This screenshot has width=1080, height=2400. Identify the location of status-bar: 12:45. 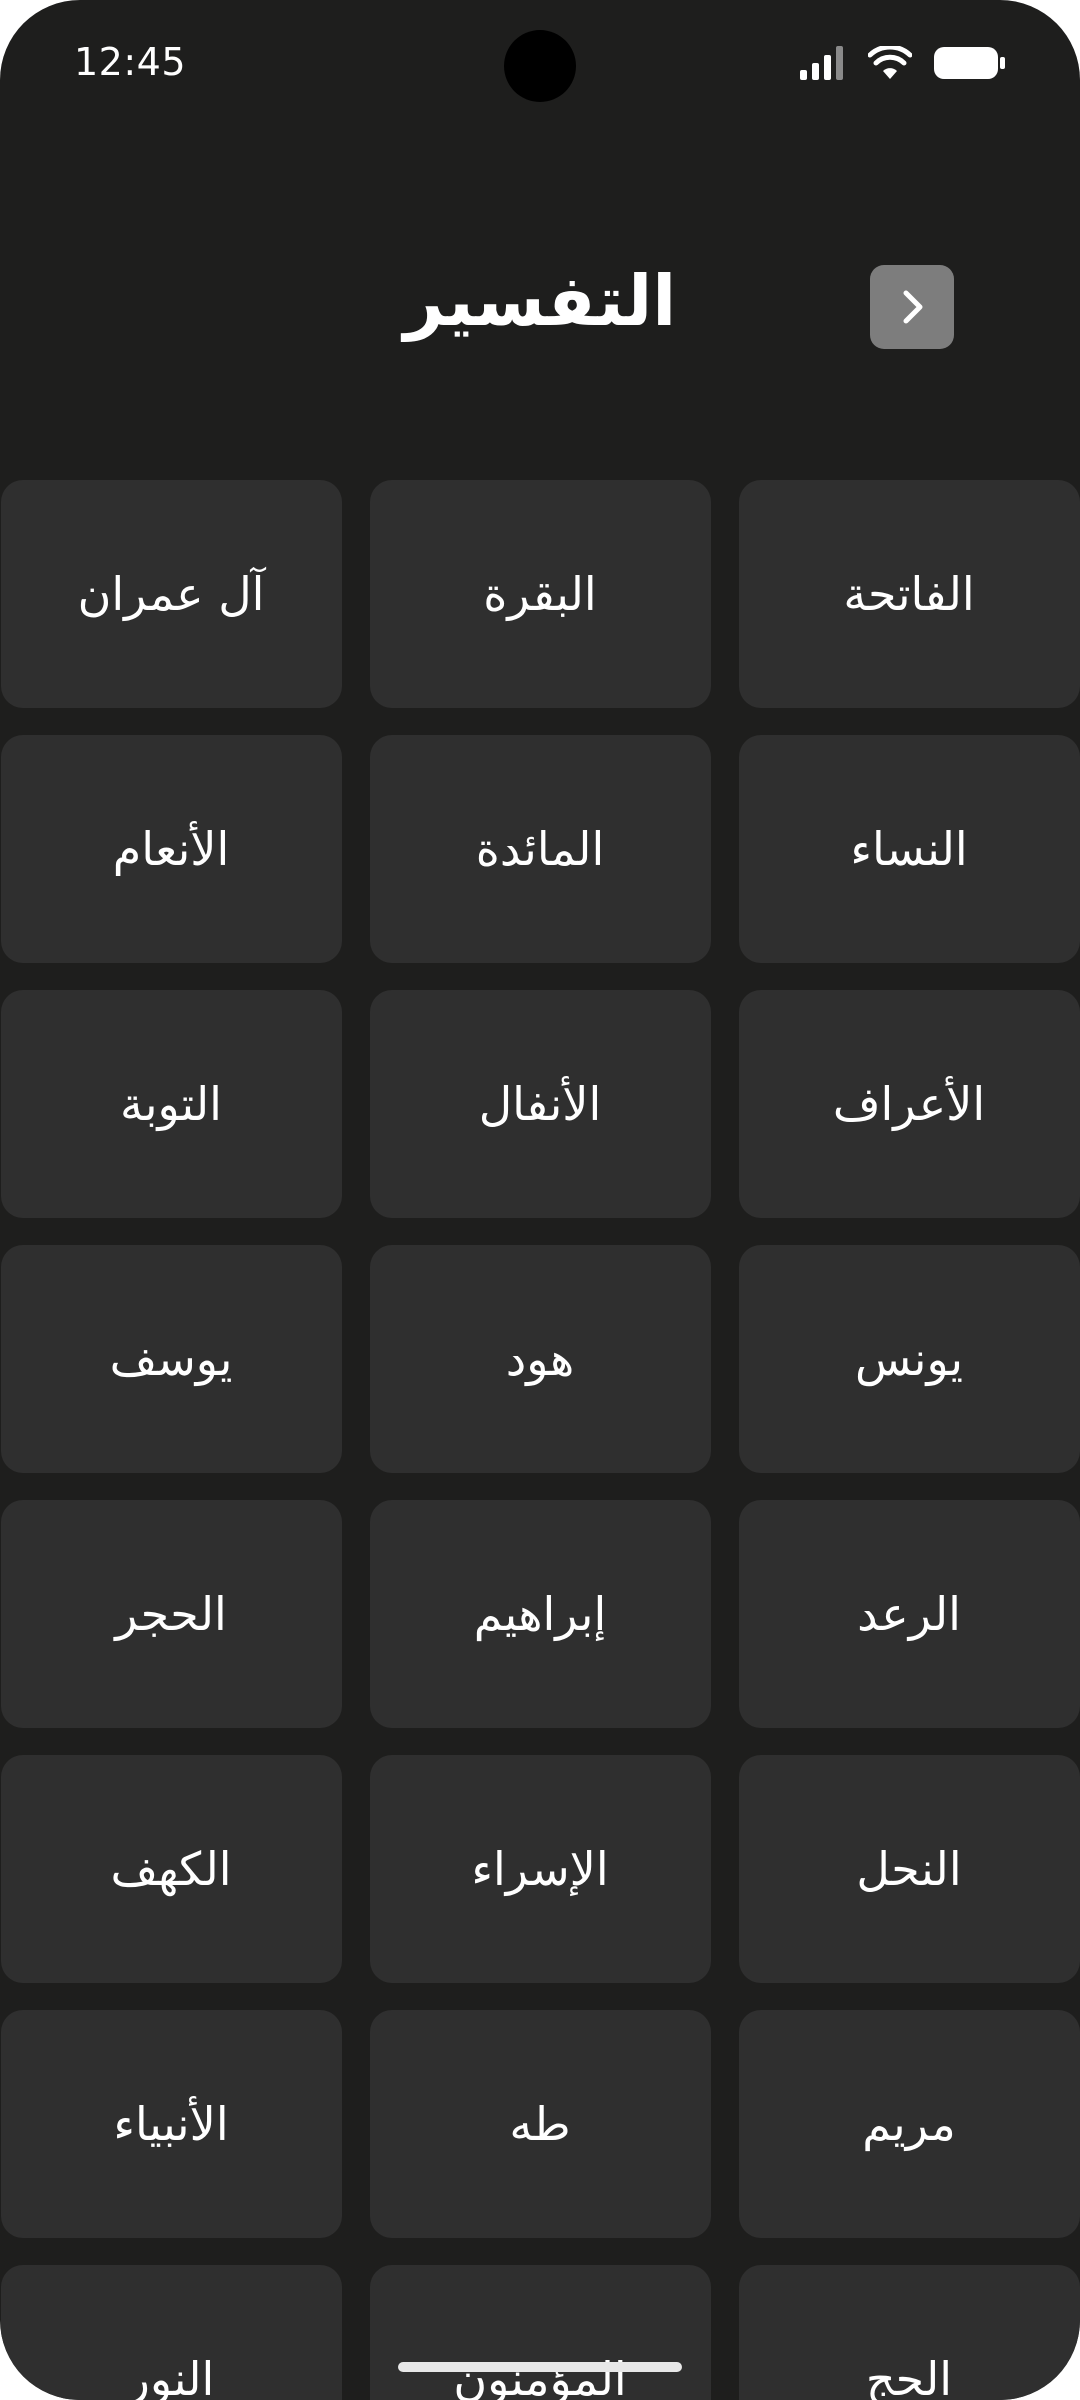
(540, 65).